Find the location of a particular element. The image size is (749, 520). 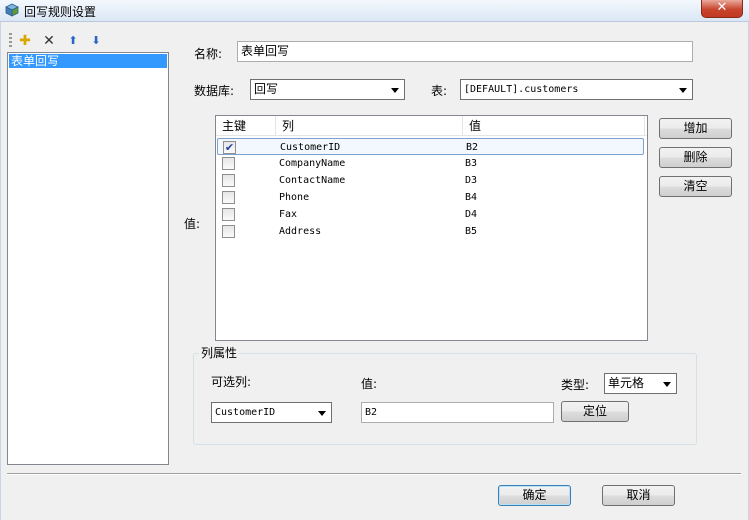

column-value-cell: D4 is located at coordinates (471, 214).